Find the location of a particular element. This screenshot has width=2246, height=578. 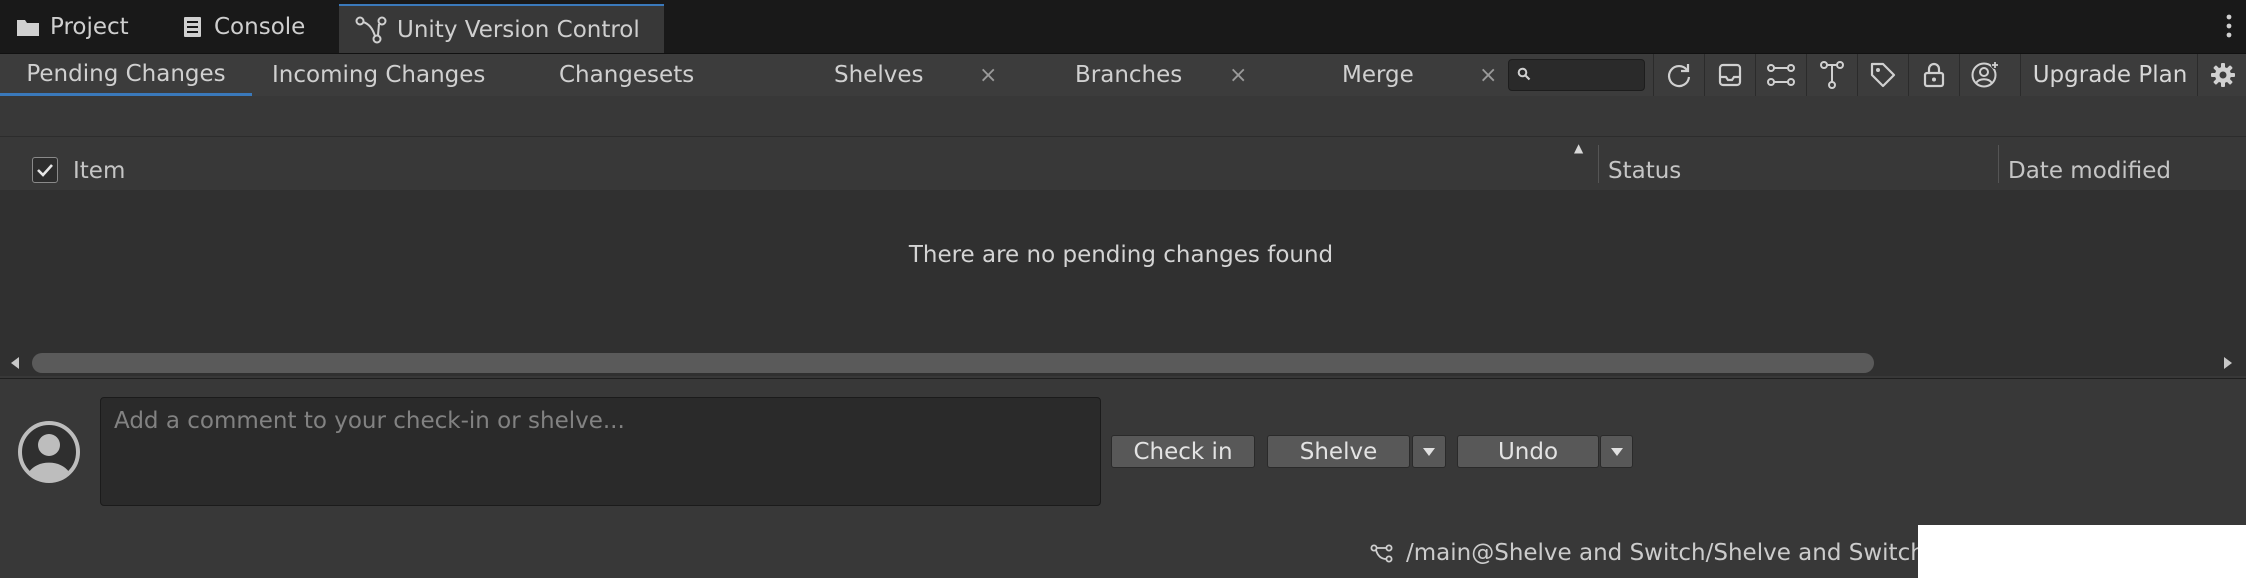

check-in-button: Check in is located at coordinates (1183, 451).